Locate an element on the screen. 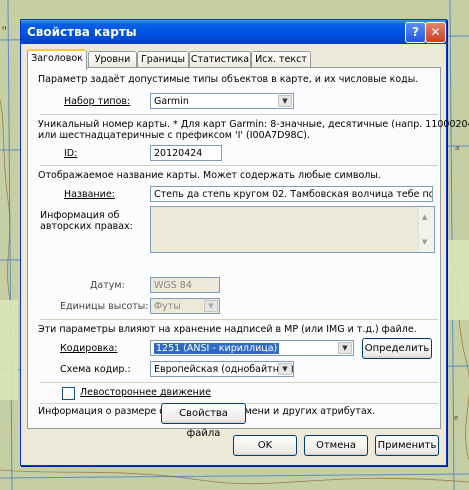 Image resolution: width=469 pixels, height=490 pixels. datum-field: WGS 84 is located at coordinates (185, 285).